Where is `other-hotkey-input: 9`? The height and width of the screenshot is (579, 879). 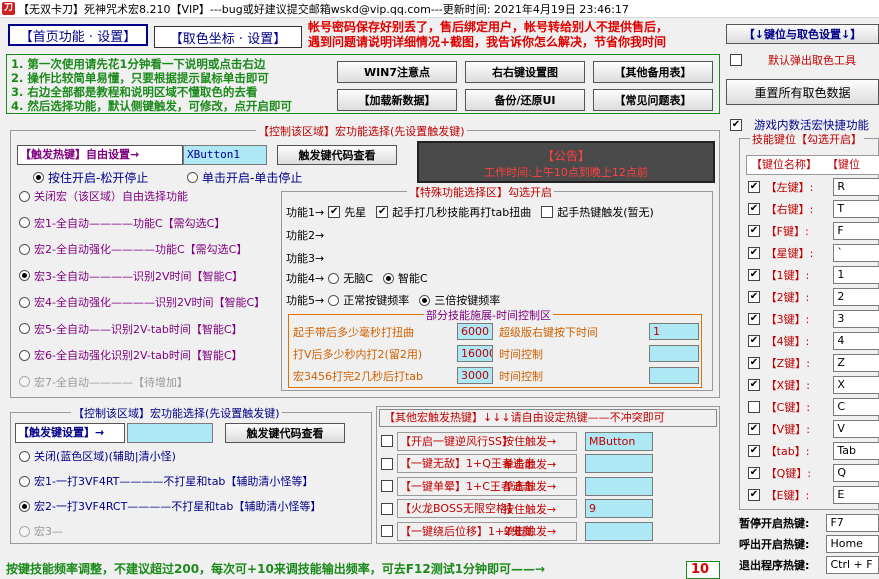 other-hotkey-input: 9 is located at coordinates (619, 508).